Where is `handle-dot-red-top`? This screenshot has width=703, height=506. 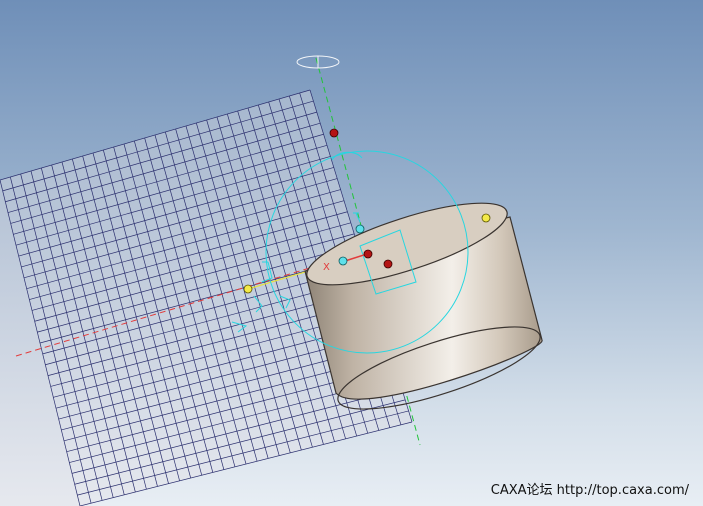 handle-dot-red-top is located at coordinates (334, 133).